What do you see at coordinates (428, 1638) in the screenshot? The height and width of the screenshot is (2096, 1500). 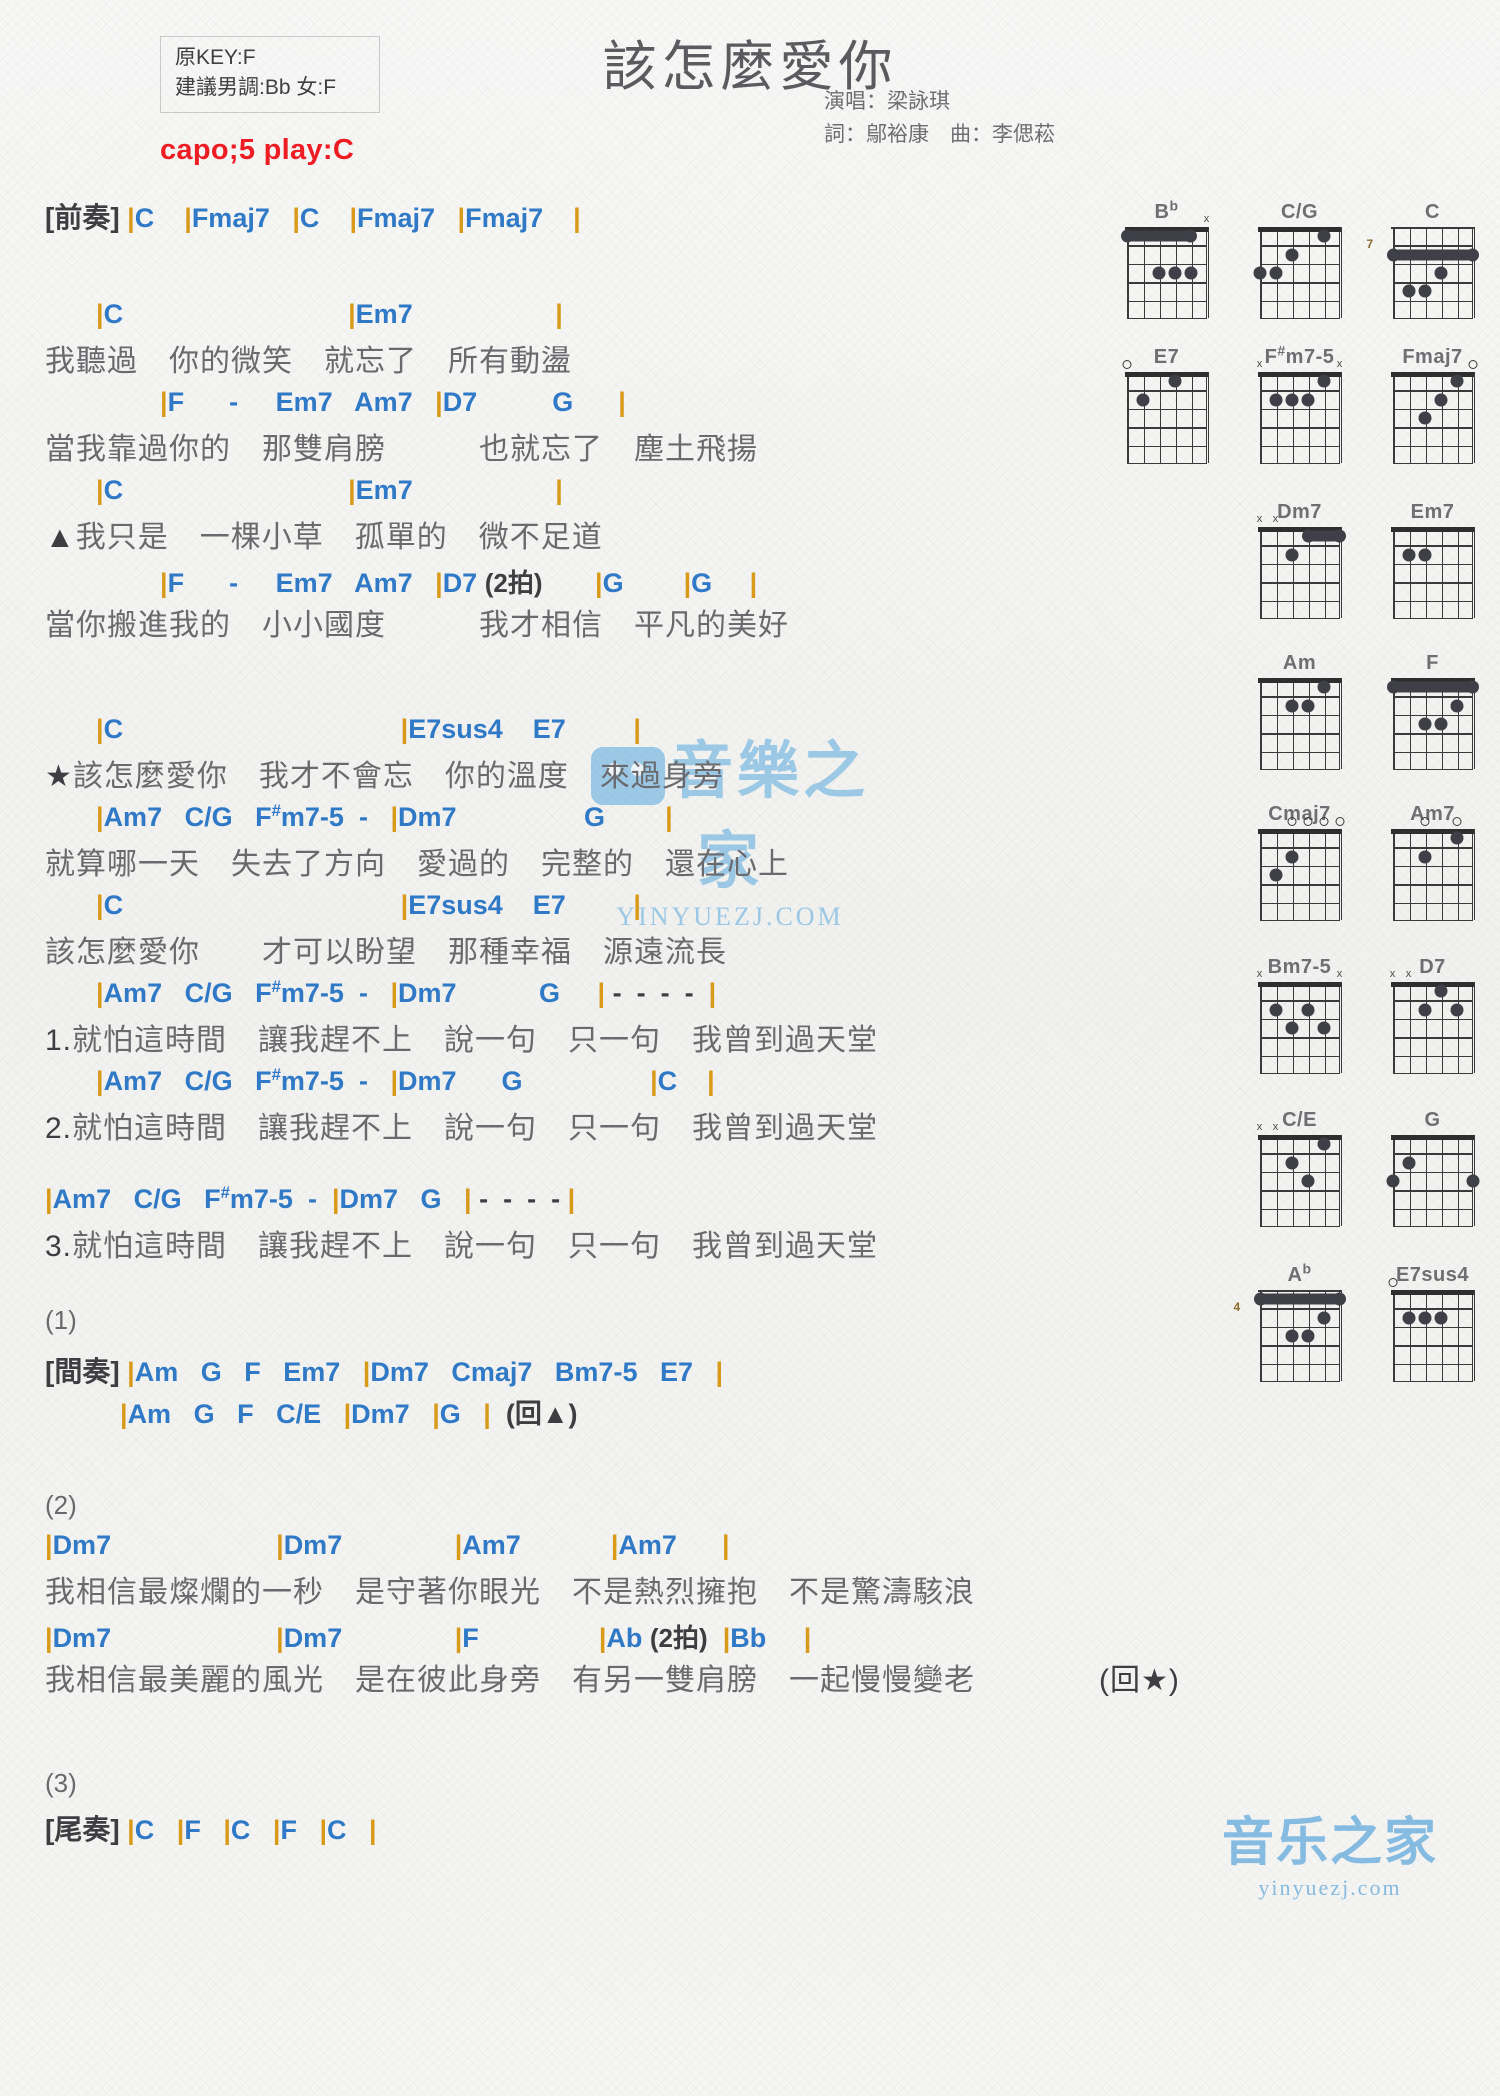 I see `chord-line: |Dm7 |Dm7 |F |Ab (2拍) |Bb |` at bounding box center [428, 1638].